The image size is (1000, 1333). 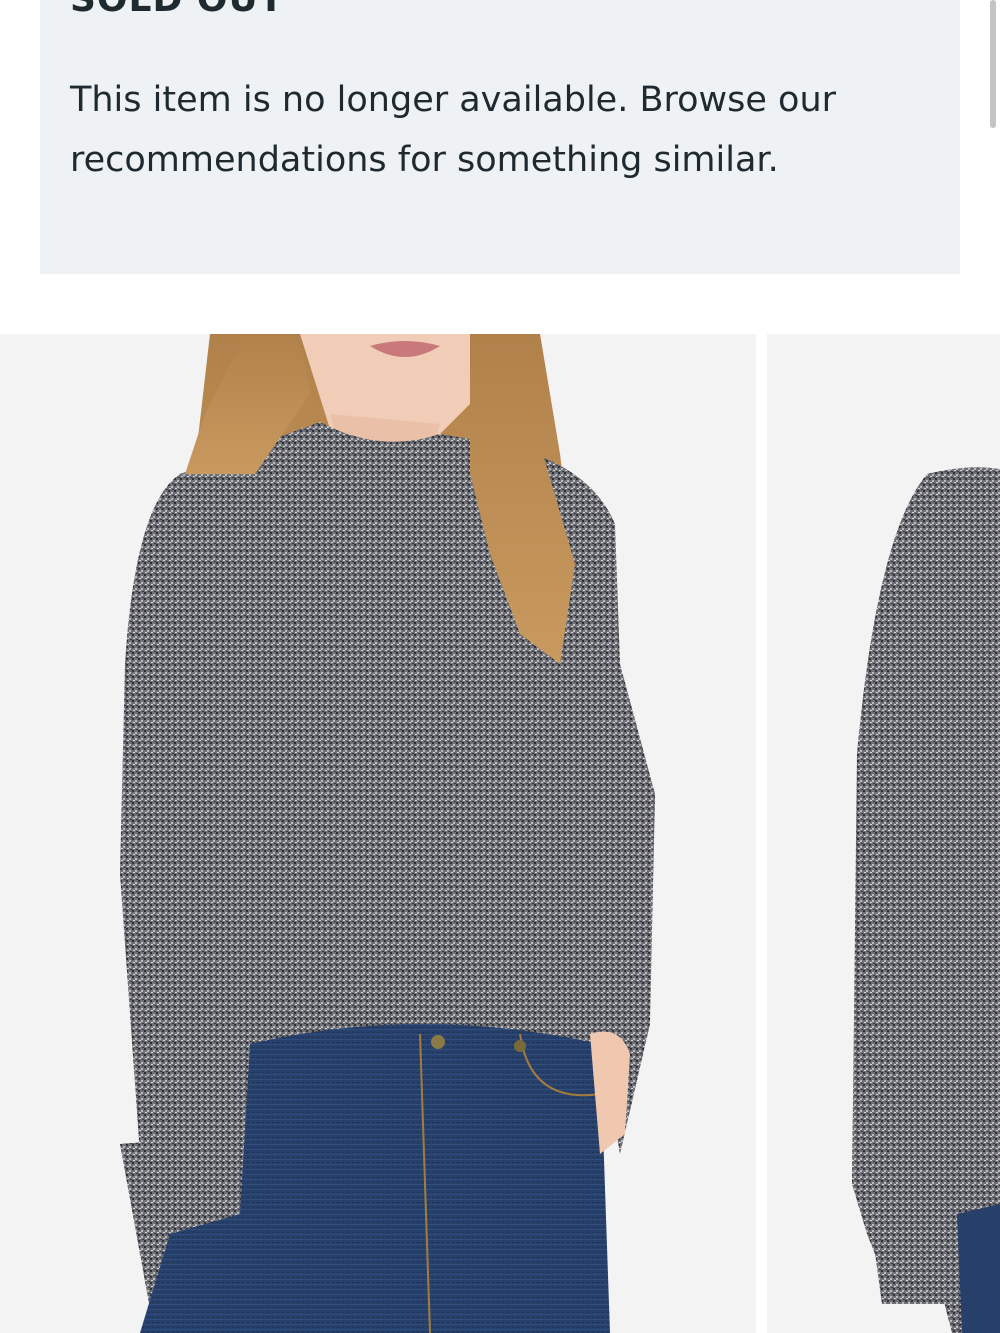 What do you see at coordinates (993, 64) in the screenshot?
I see `scrollbar` at bounding box center [993, 64].